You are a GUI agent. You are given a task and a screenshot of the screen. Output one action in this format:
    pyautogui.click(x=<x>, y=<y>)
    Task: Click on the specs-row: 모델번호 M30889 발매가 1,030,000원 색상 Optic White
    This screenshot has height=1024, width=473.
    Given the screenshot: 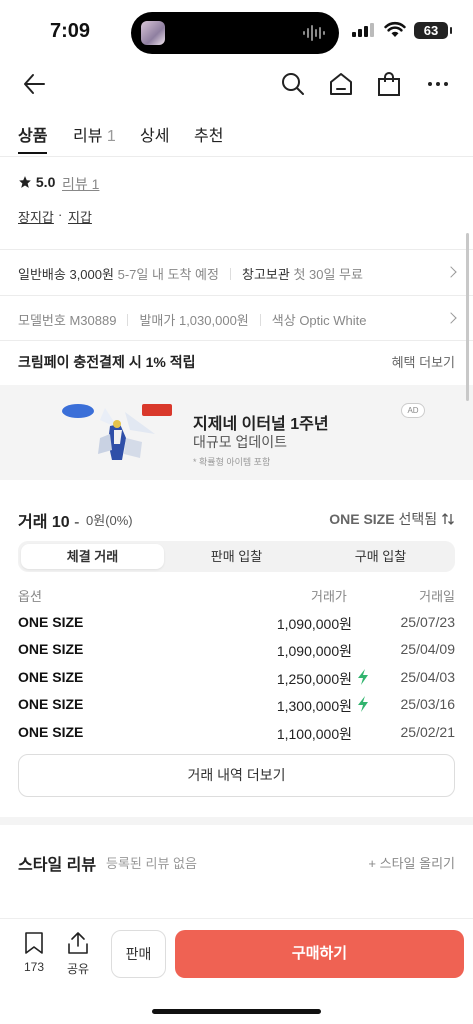 What is the action you would take?
    pyautogui.click(x=192, y=319)
    